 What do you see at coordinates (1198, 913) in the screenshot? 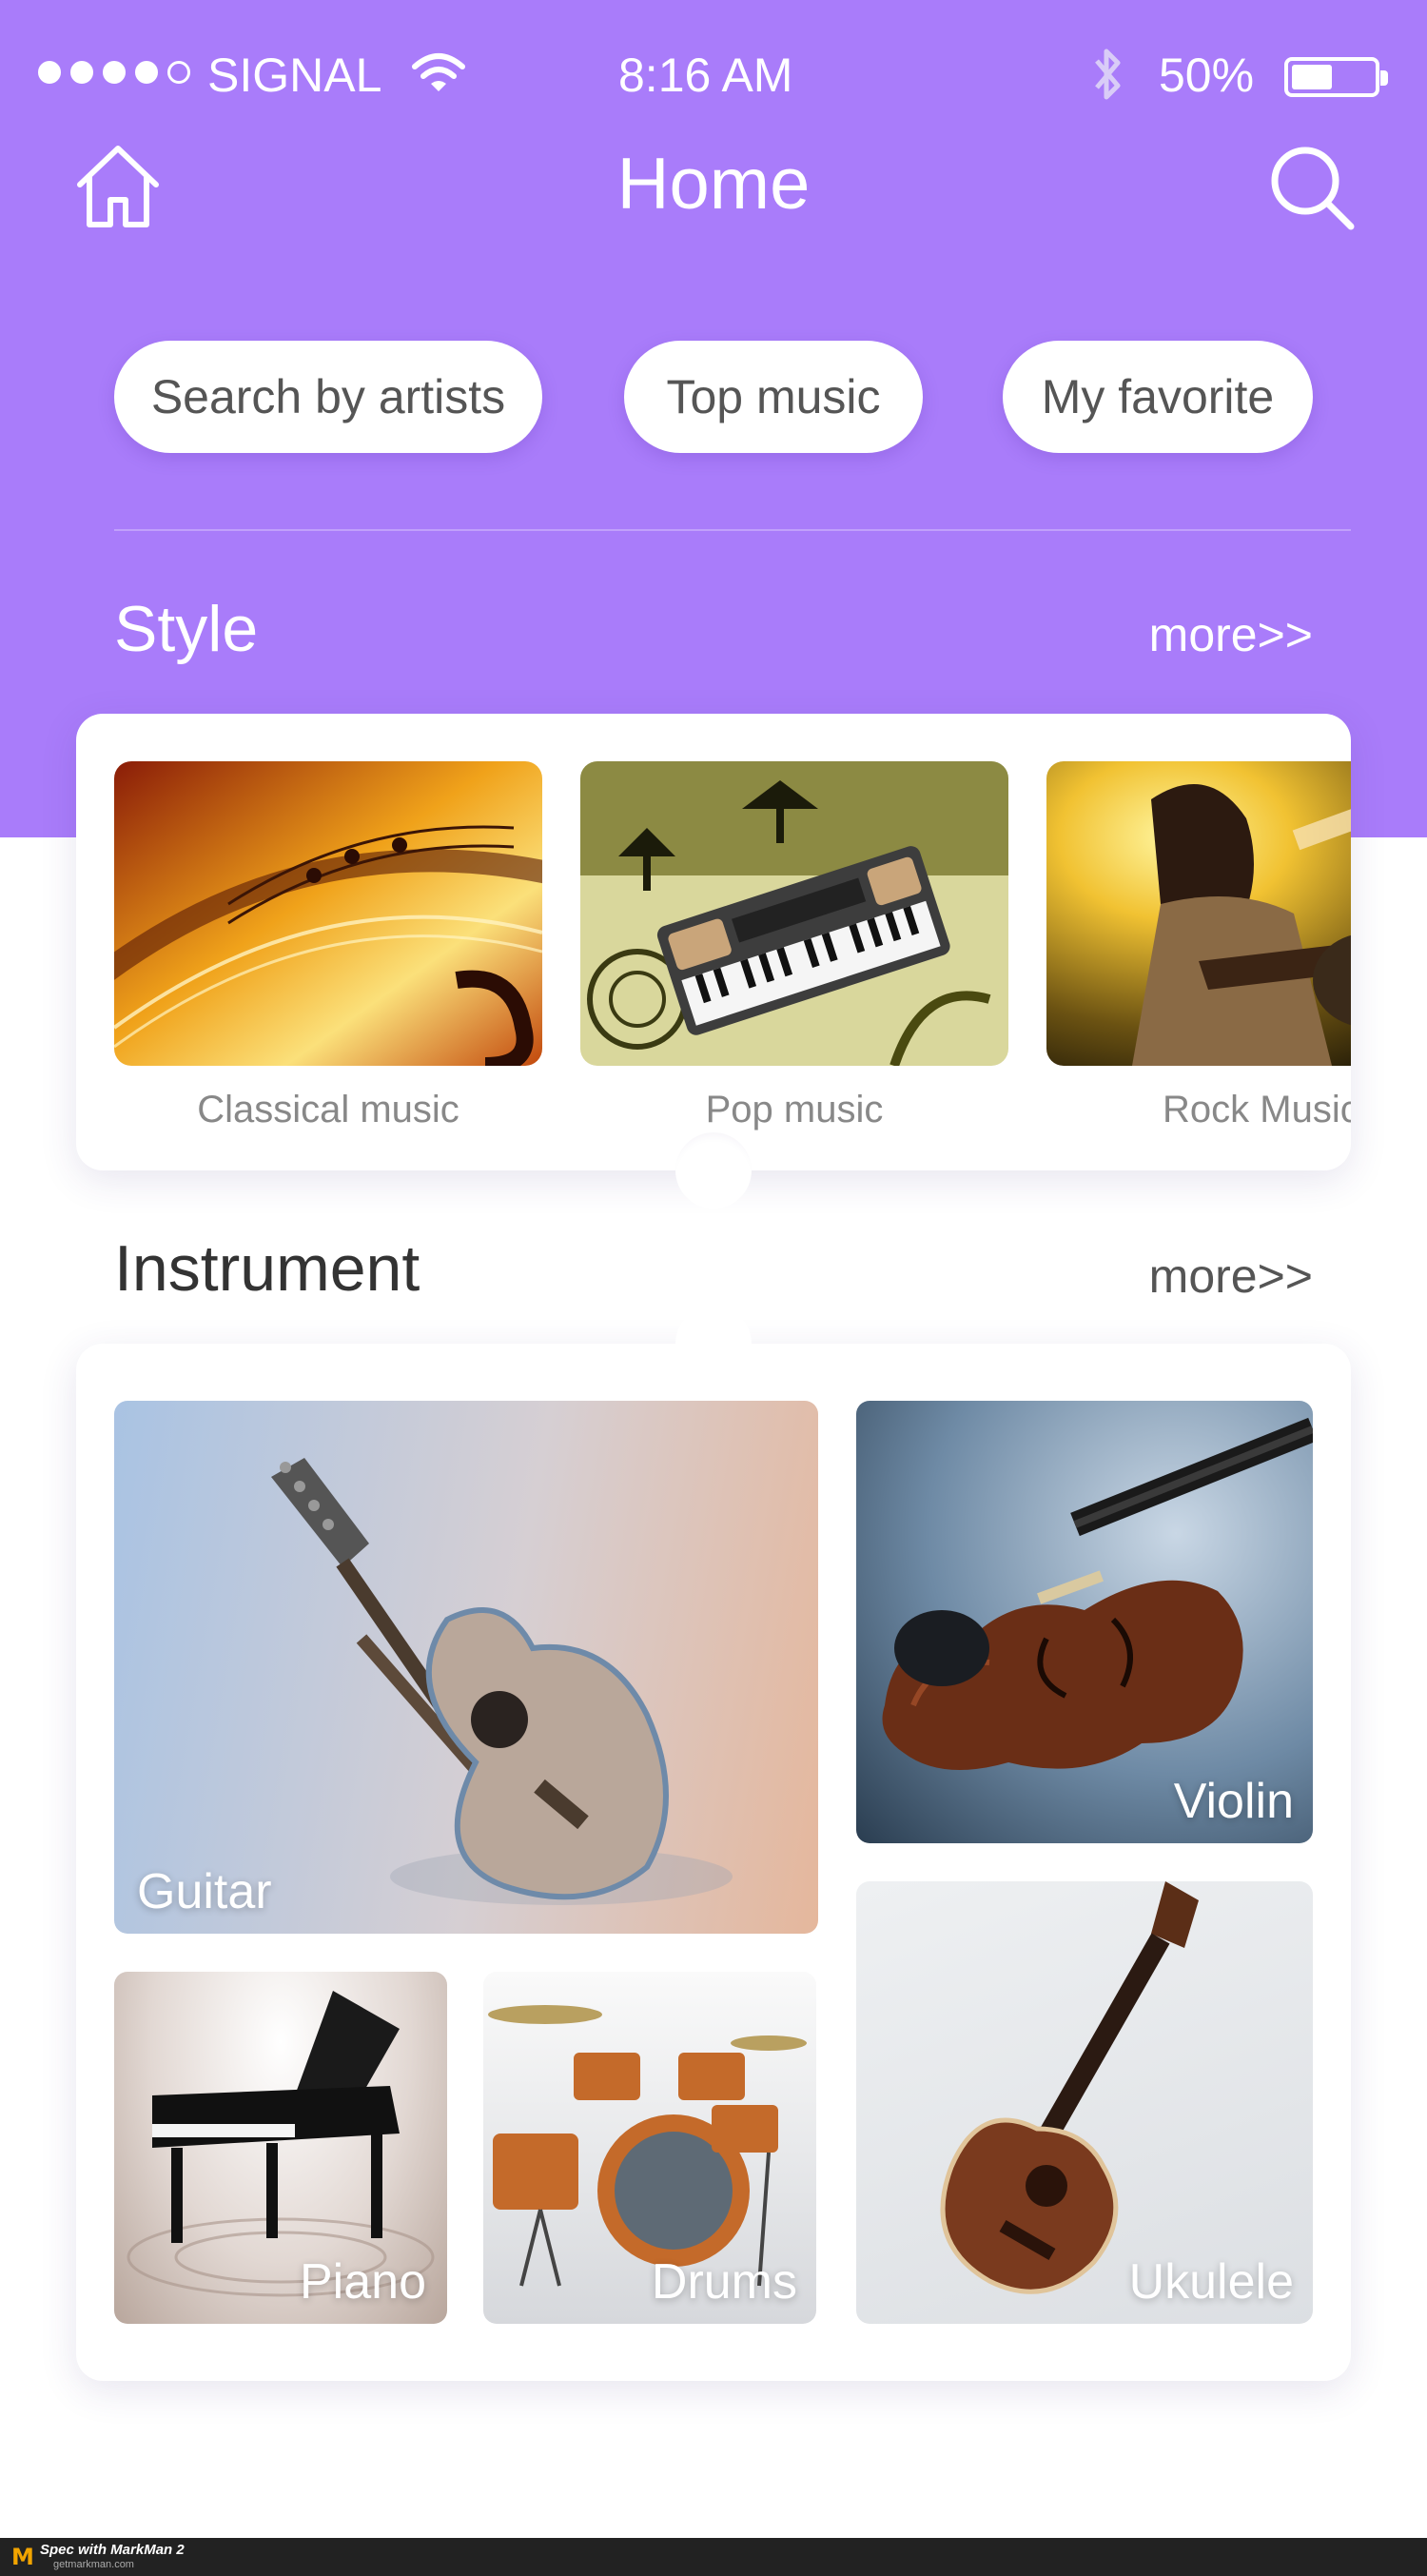
I see `rock-music-image` at bounding box center [1198, 913].